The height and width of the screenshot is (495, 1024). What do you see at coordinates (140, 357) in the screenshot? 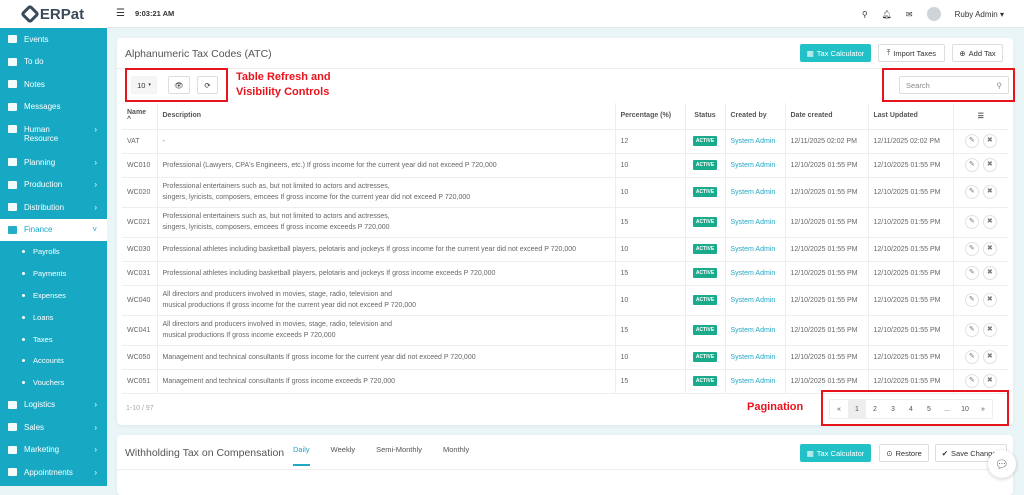
I see `cell-name: WC050` at bounding box center [140, 357].